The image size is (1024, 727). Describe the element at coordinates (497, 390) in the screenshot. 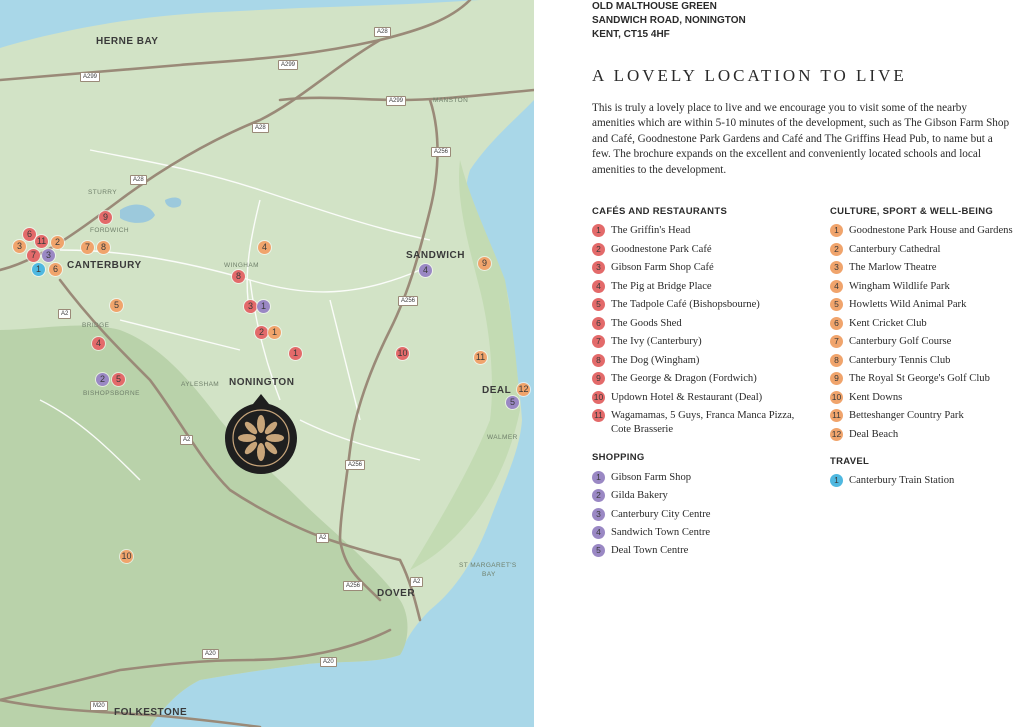

I see `town-label-deal: DEAL` at that location.